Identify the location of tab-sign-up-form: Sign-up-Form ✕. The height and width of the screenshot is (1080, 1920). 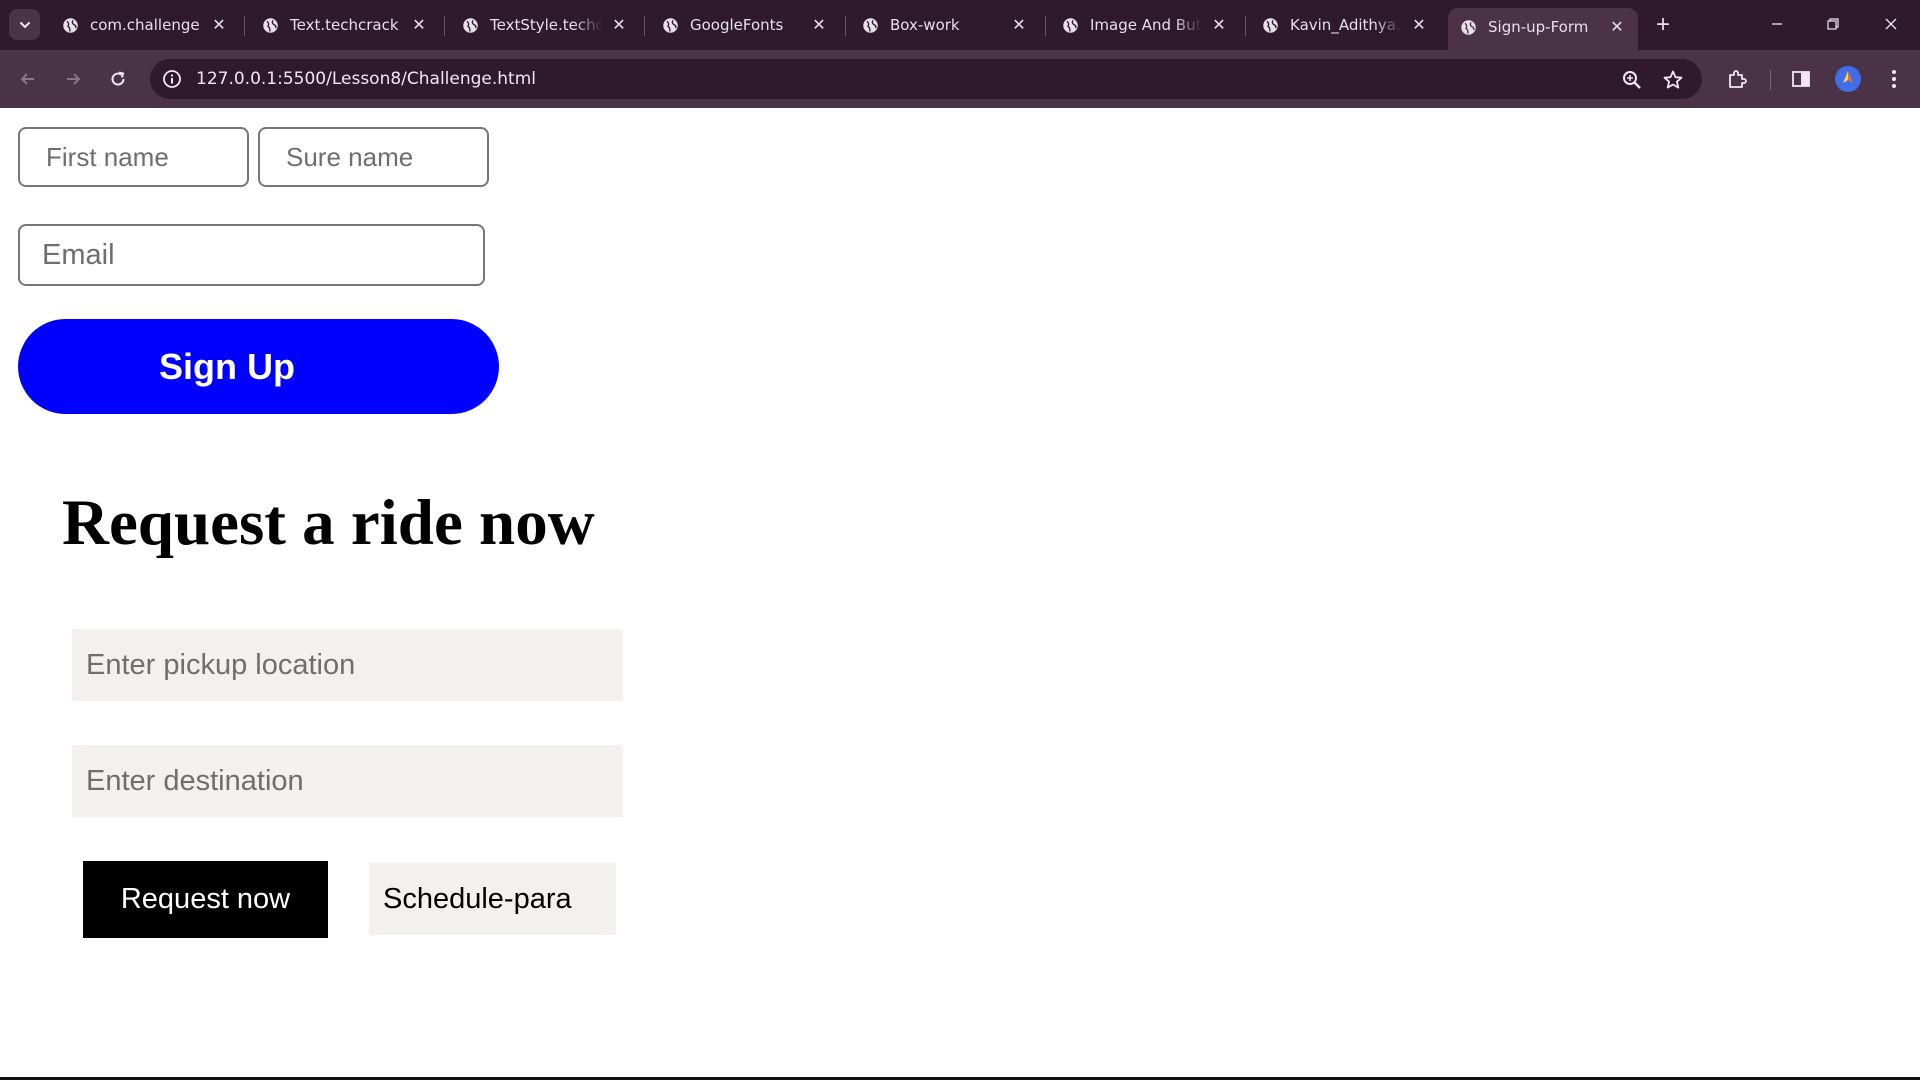
(1543, 29).